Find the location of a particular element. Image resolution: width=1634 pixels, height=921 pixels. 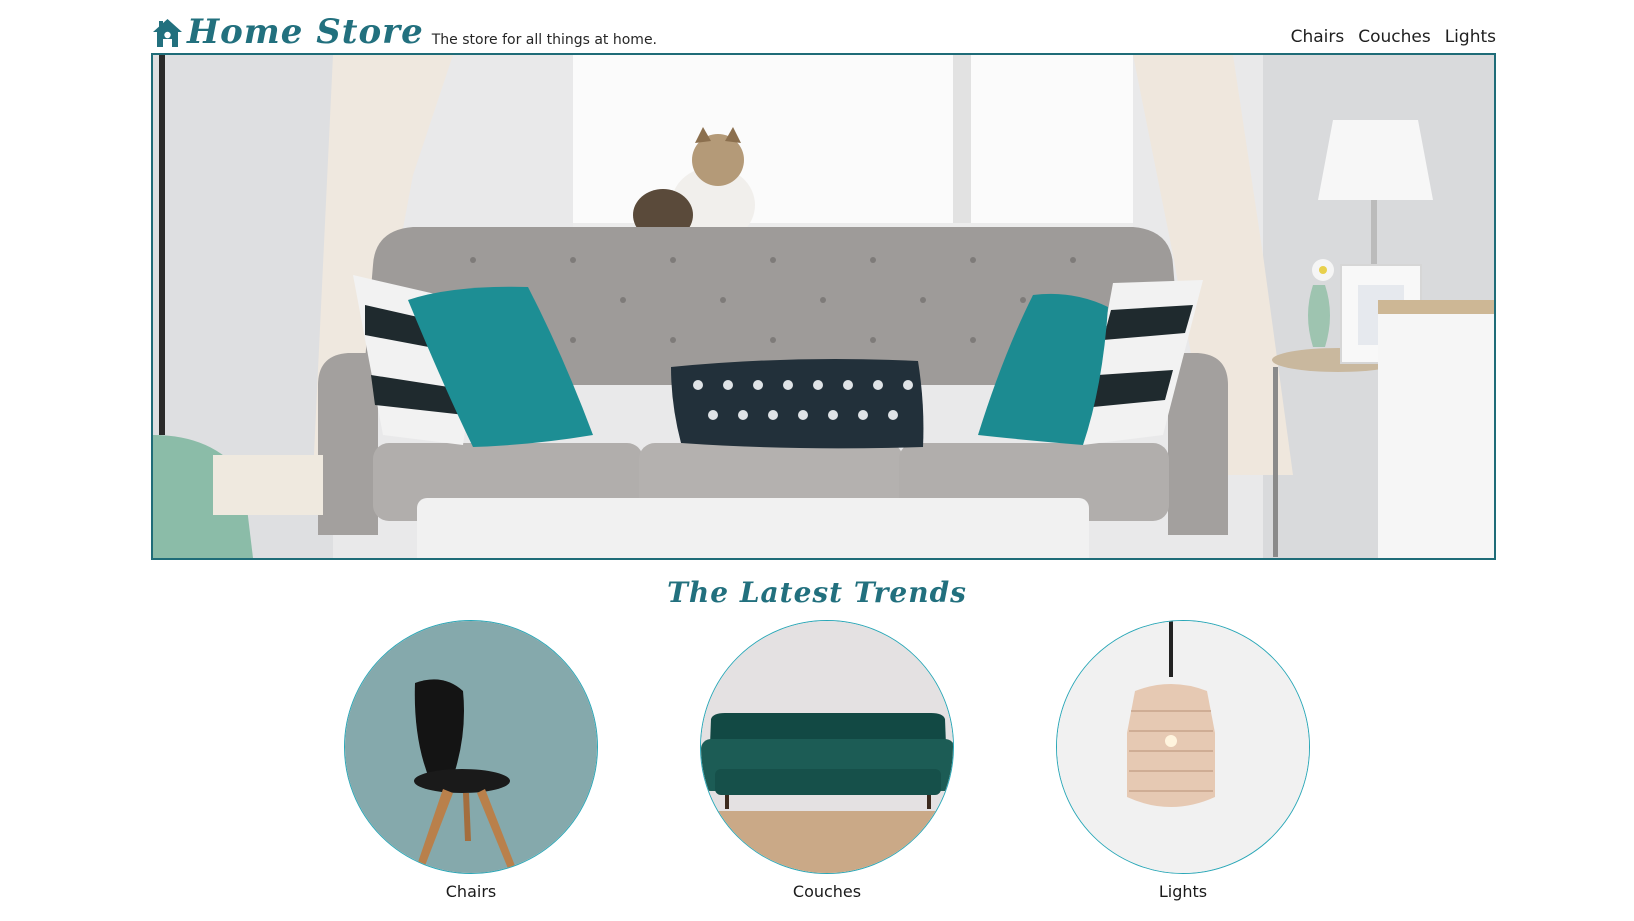

main-nav: Chairs Couches Lights is located at coordinates (1393, 37).